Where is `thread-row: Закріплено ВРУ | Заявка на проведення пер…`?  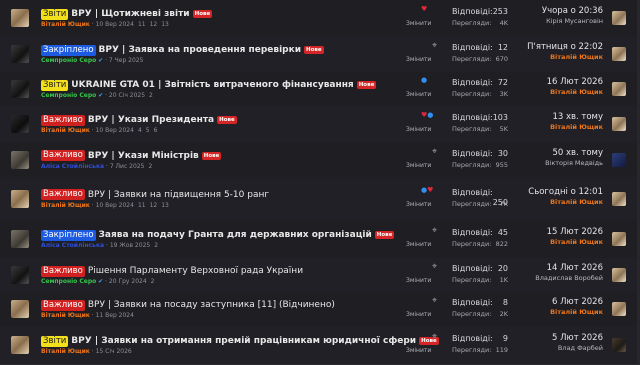
thread-row: Закріплено ВРУ | Заявка на проведення пер… is located at coordinates (320, 54).